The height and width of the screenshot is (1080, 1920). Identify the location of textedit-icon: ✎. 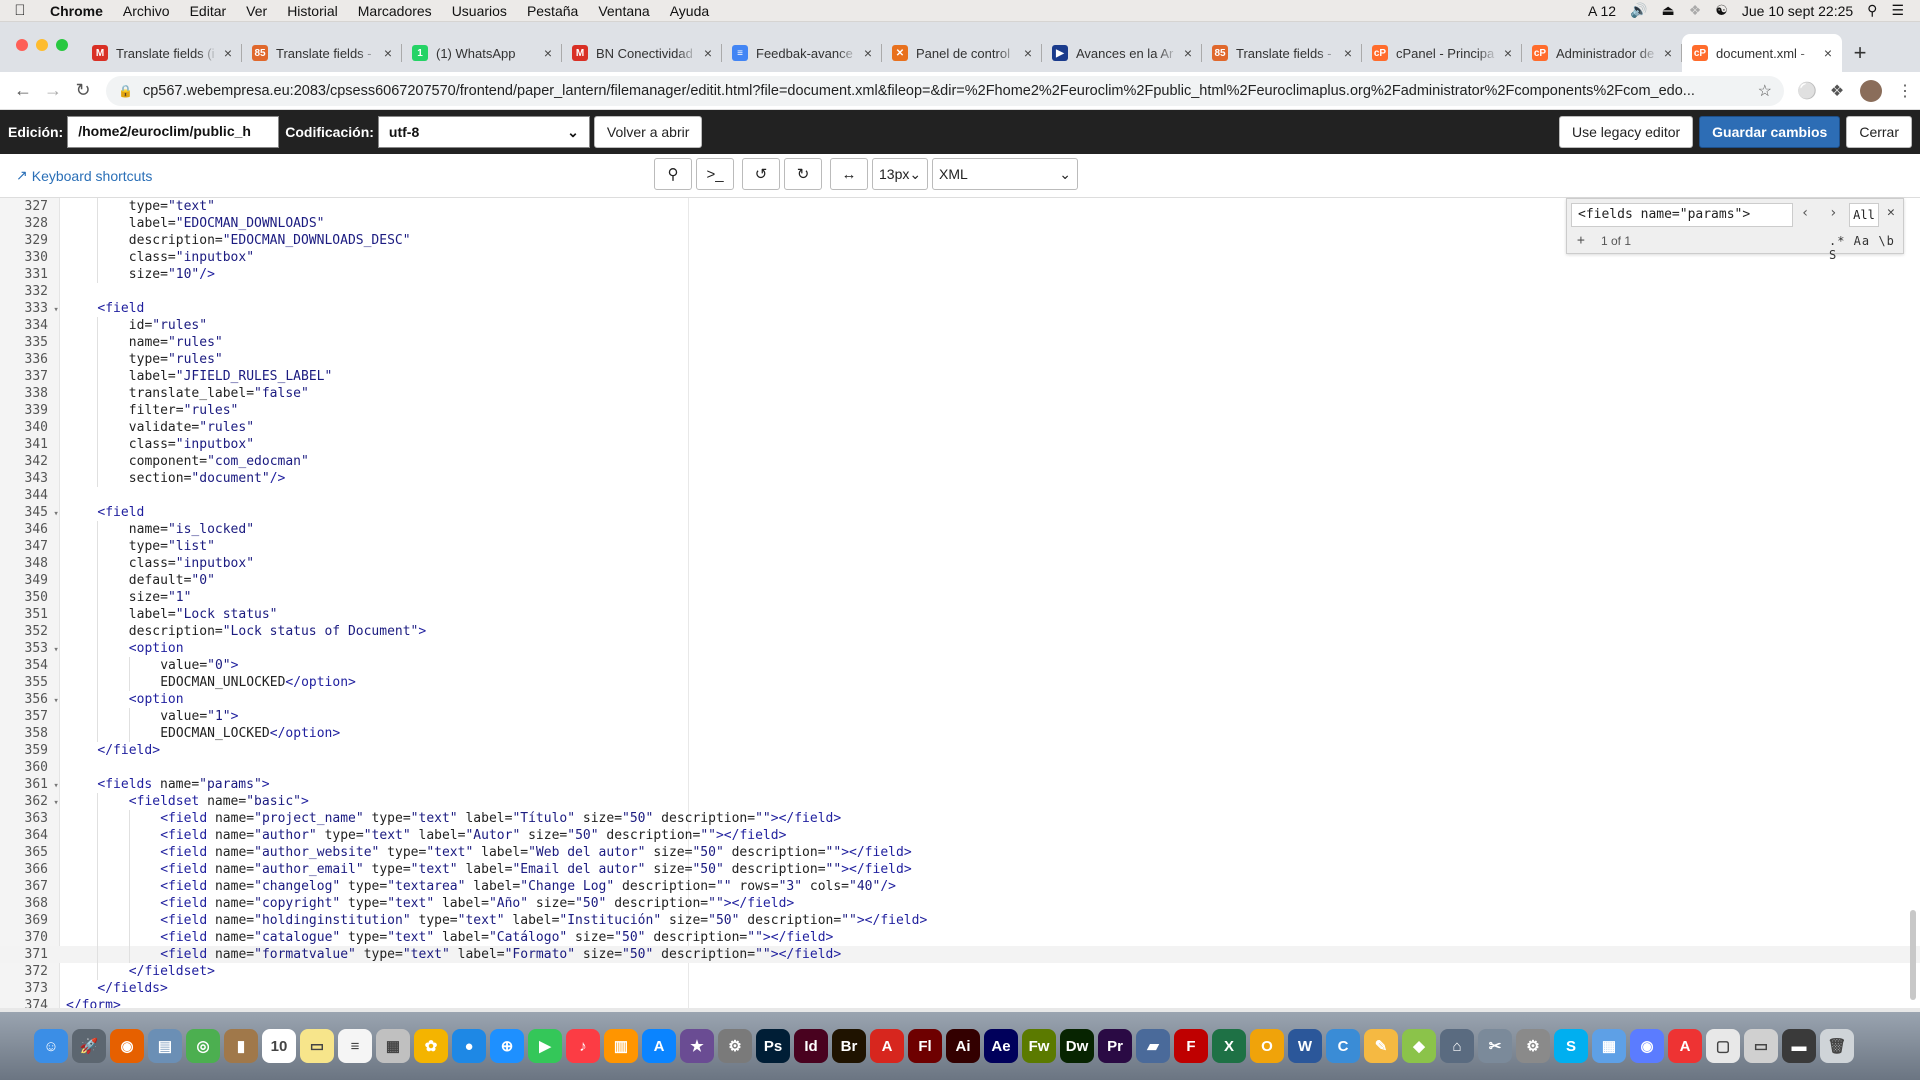
(1381, 1046).